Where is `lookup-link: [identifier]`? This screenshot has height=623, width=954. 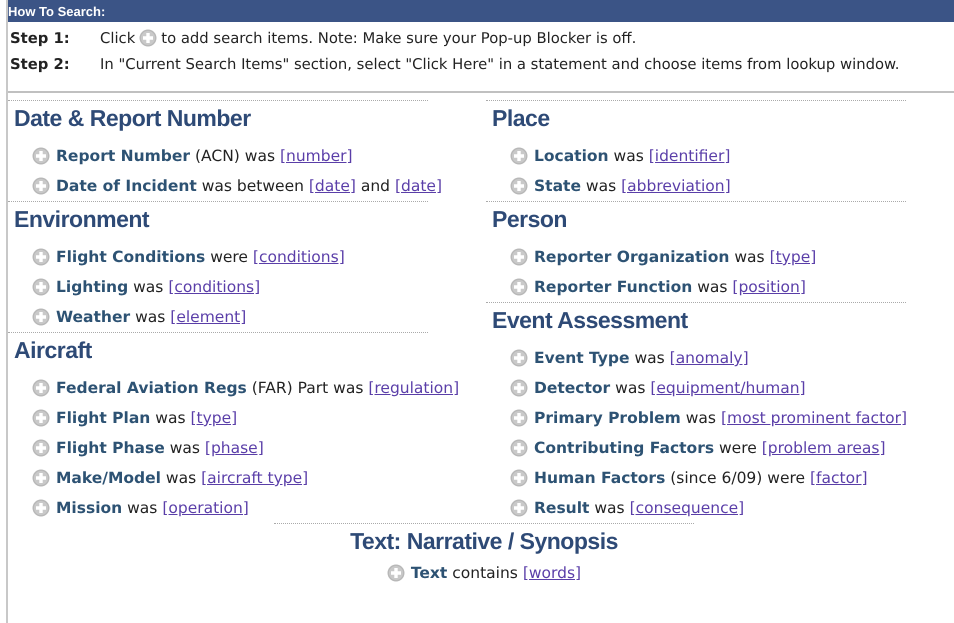 lookup-link: [identifier] is located at coordinates (689, 156).